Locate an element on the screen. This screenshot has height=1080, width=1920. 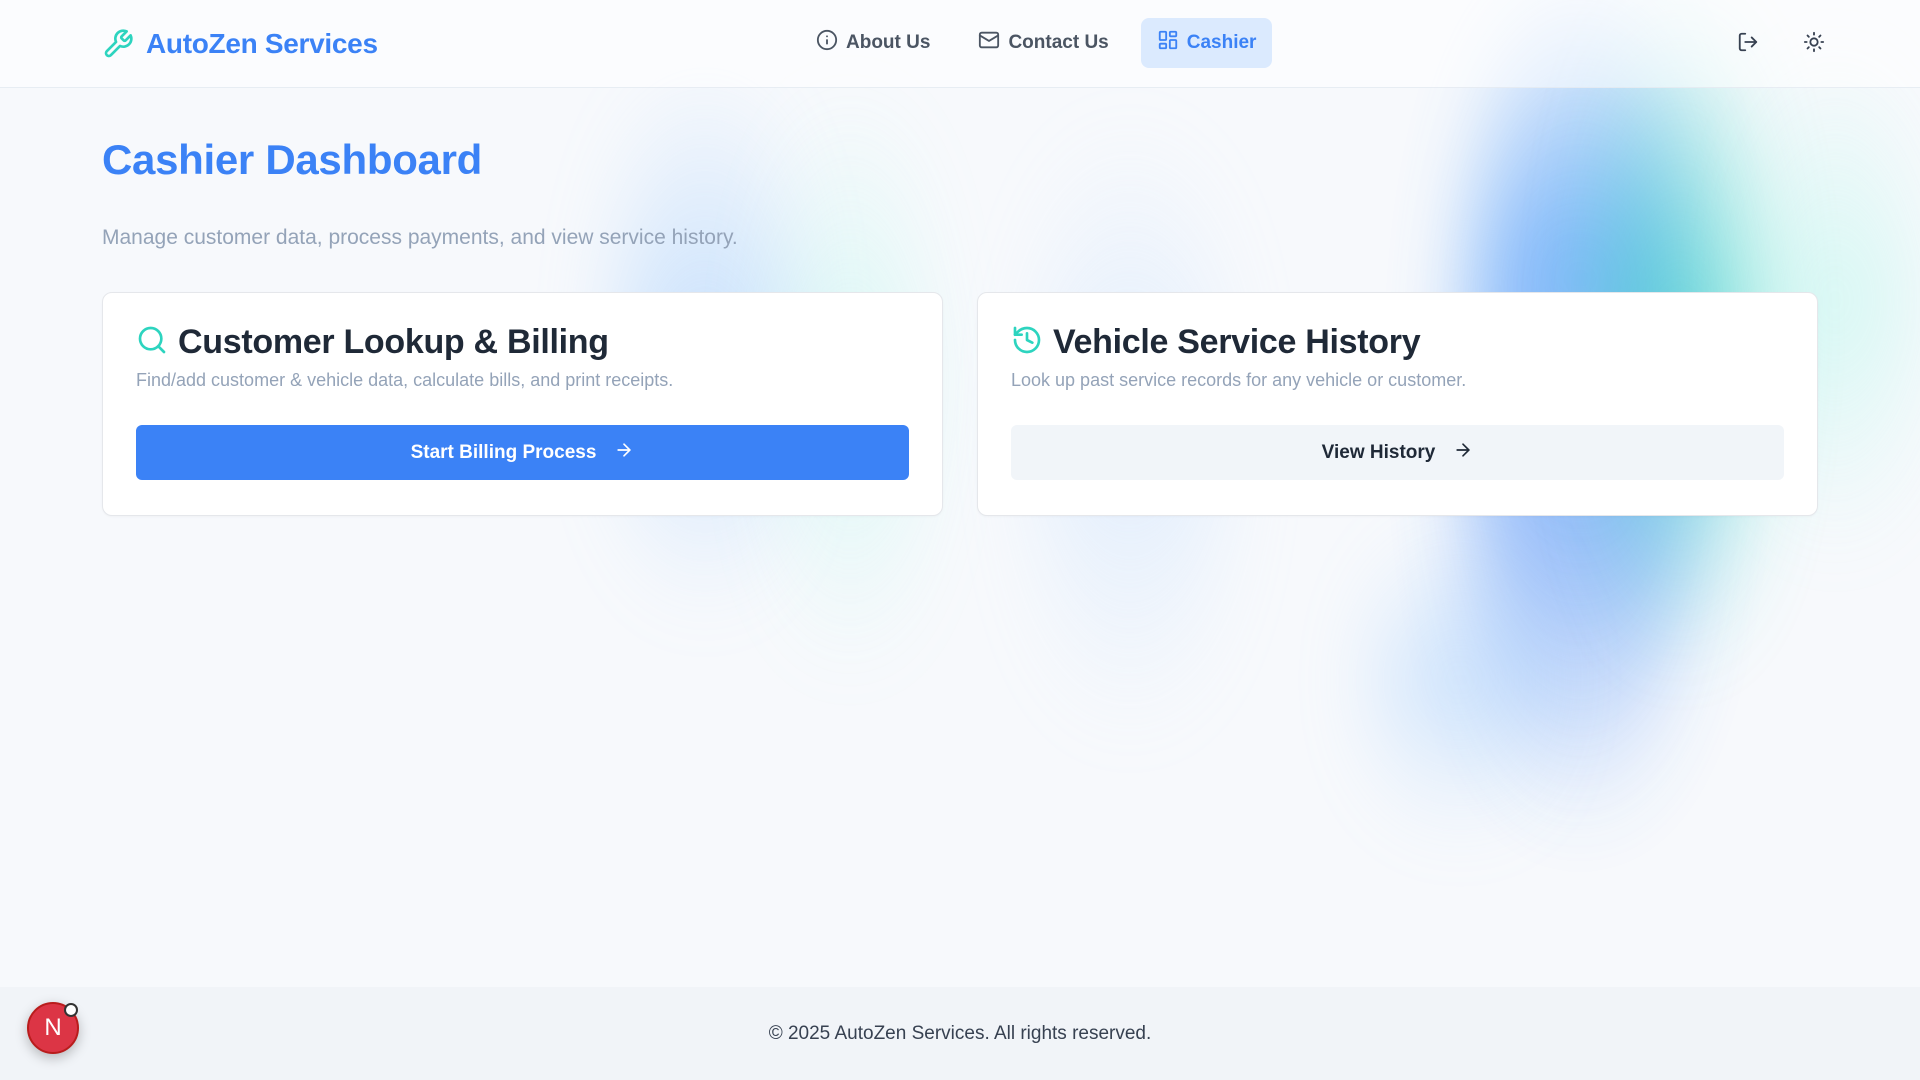
brand-link: AutoZen Services is located at coordinates (240, 44).